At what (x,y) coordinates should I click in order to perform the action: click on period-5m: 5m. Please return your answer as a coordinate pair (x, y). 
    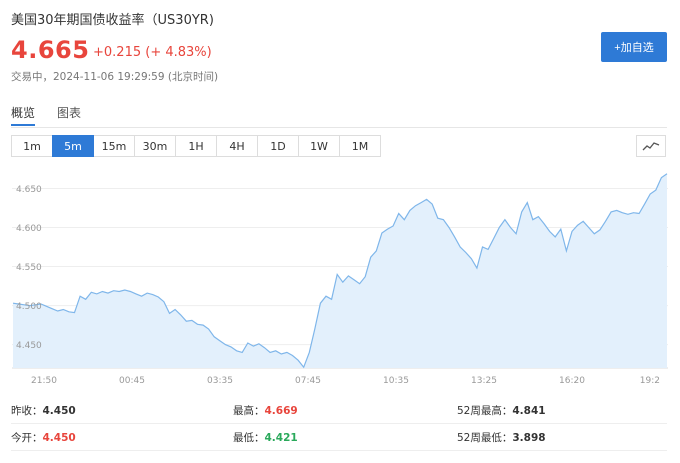
    Looking at the image, I should click on (73, 146).